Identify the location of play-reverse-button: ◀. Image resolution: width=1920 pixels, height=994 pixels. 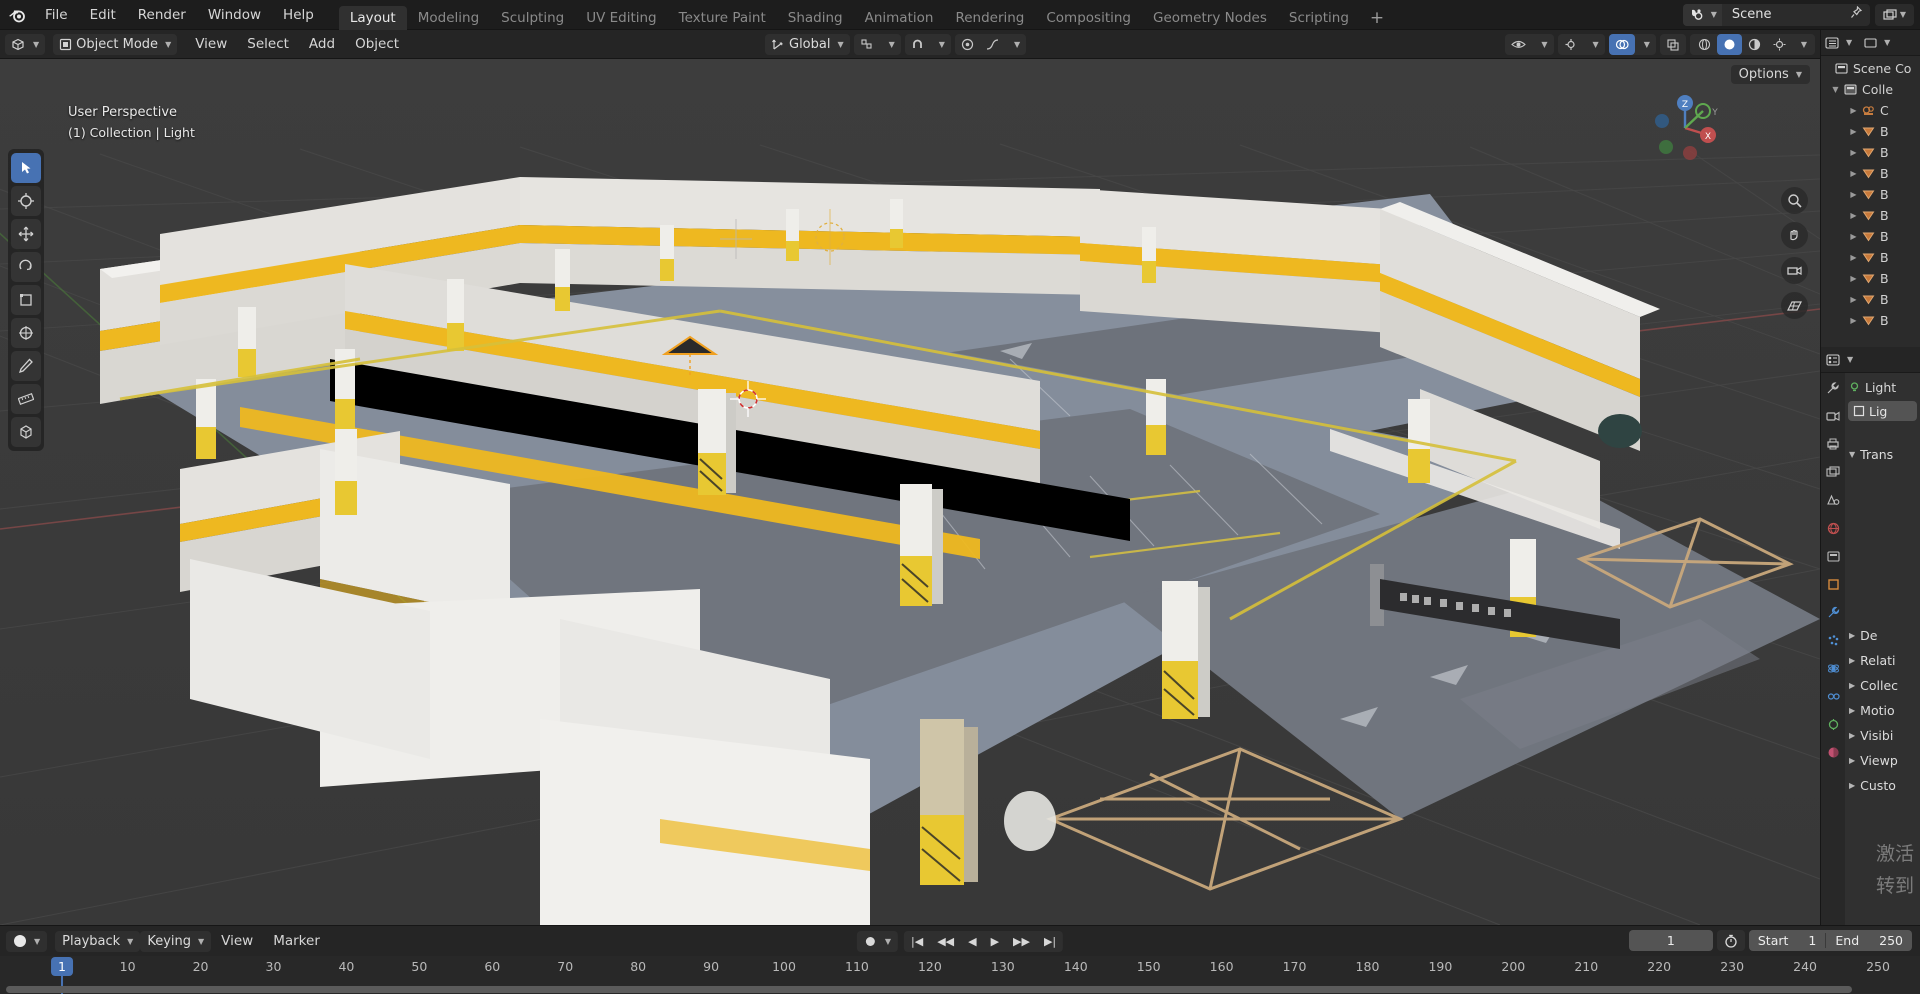
(972, 941).